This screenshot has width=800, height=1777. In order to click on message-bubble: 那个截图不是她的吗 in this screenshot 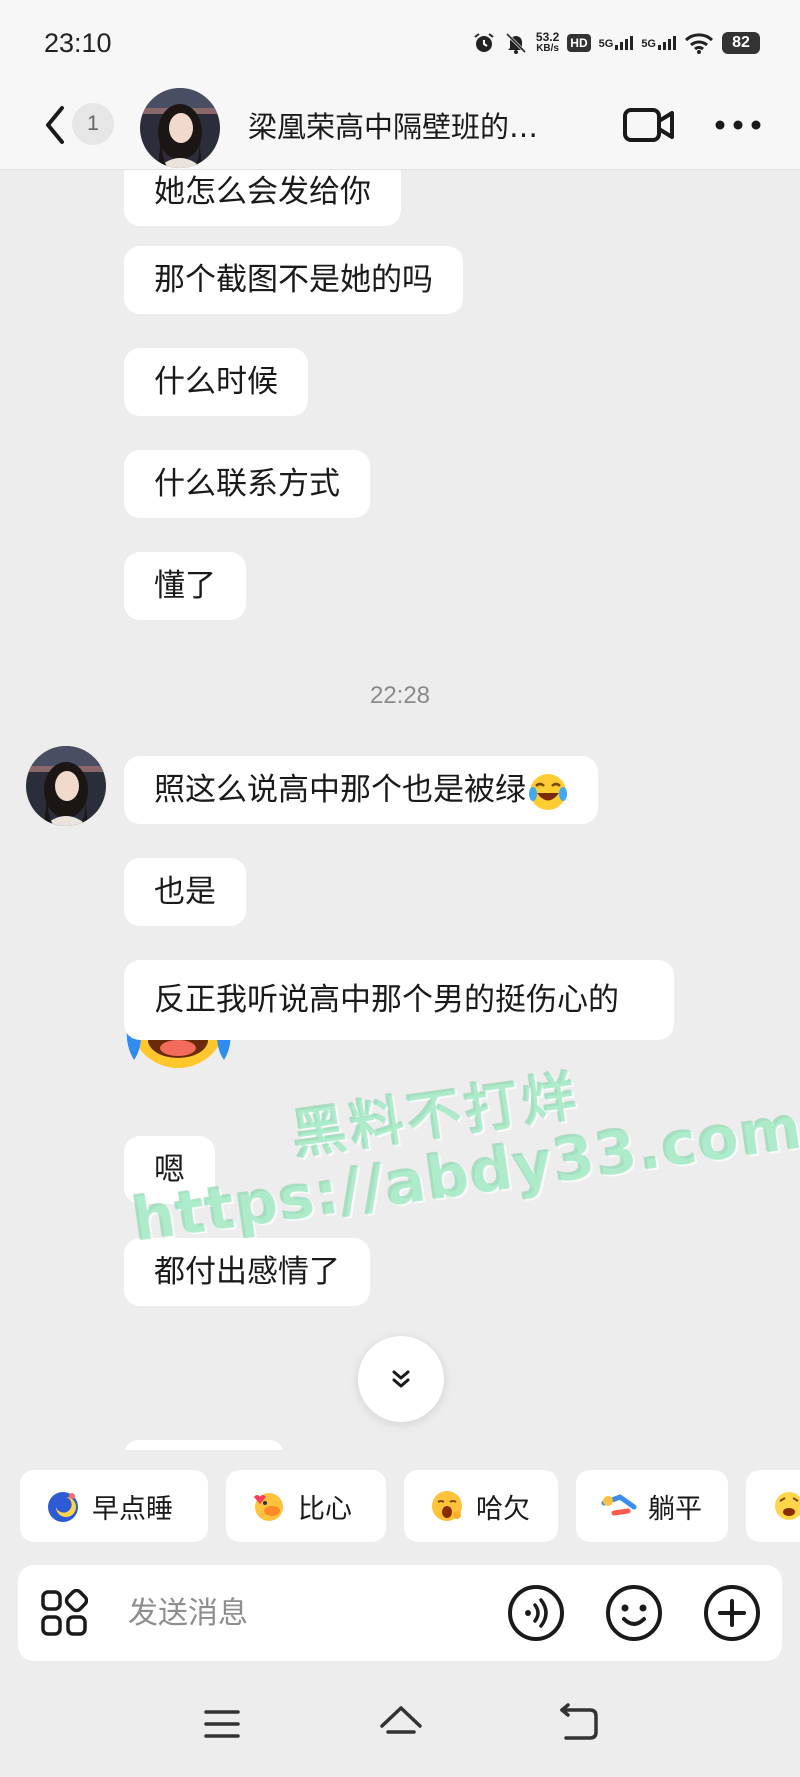, I will do `click(293, 280)`.